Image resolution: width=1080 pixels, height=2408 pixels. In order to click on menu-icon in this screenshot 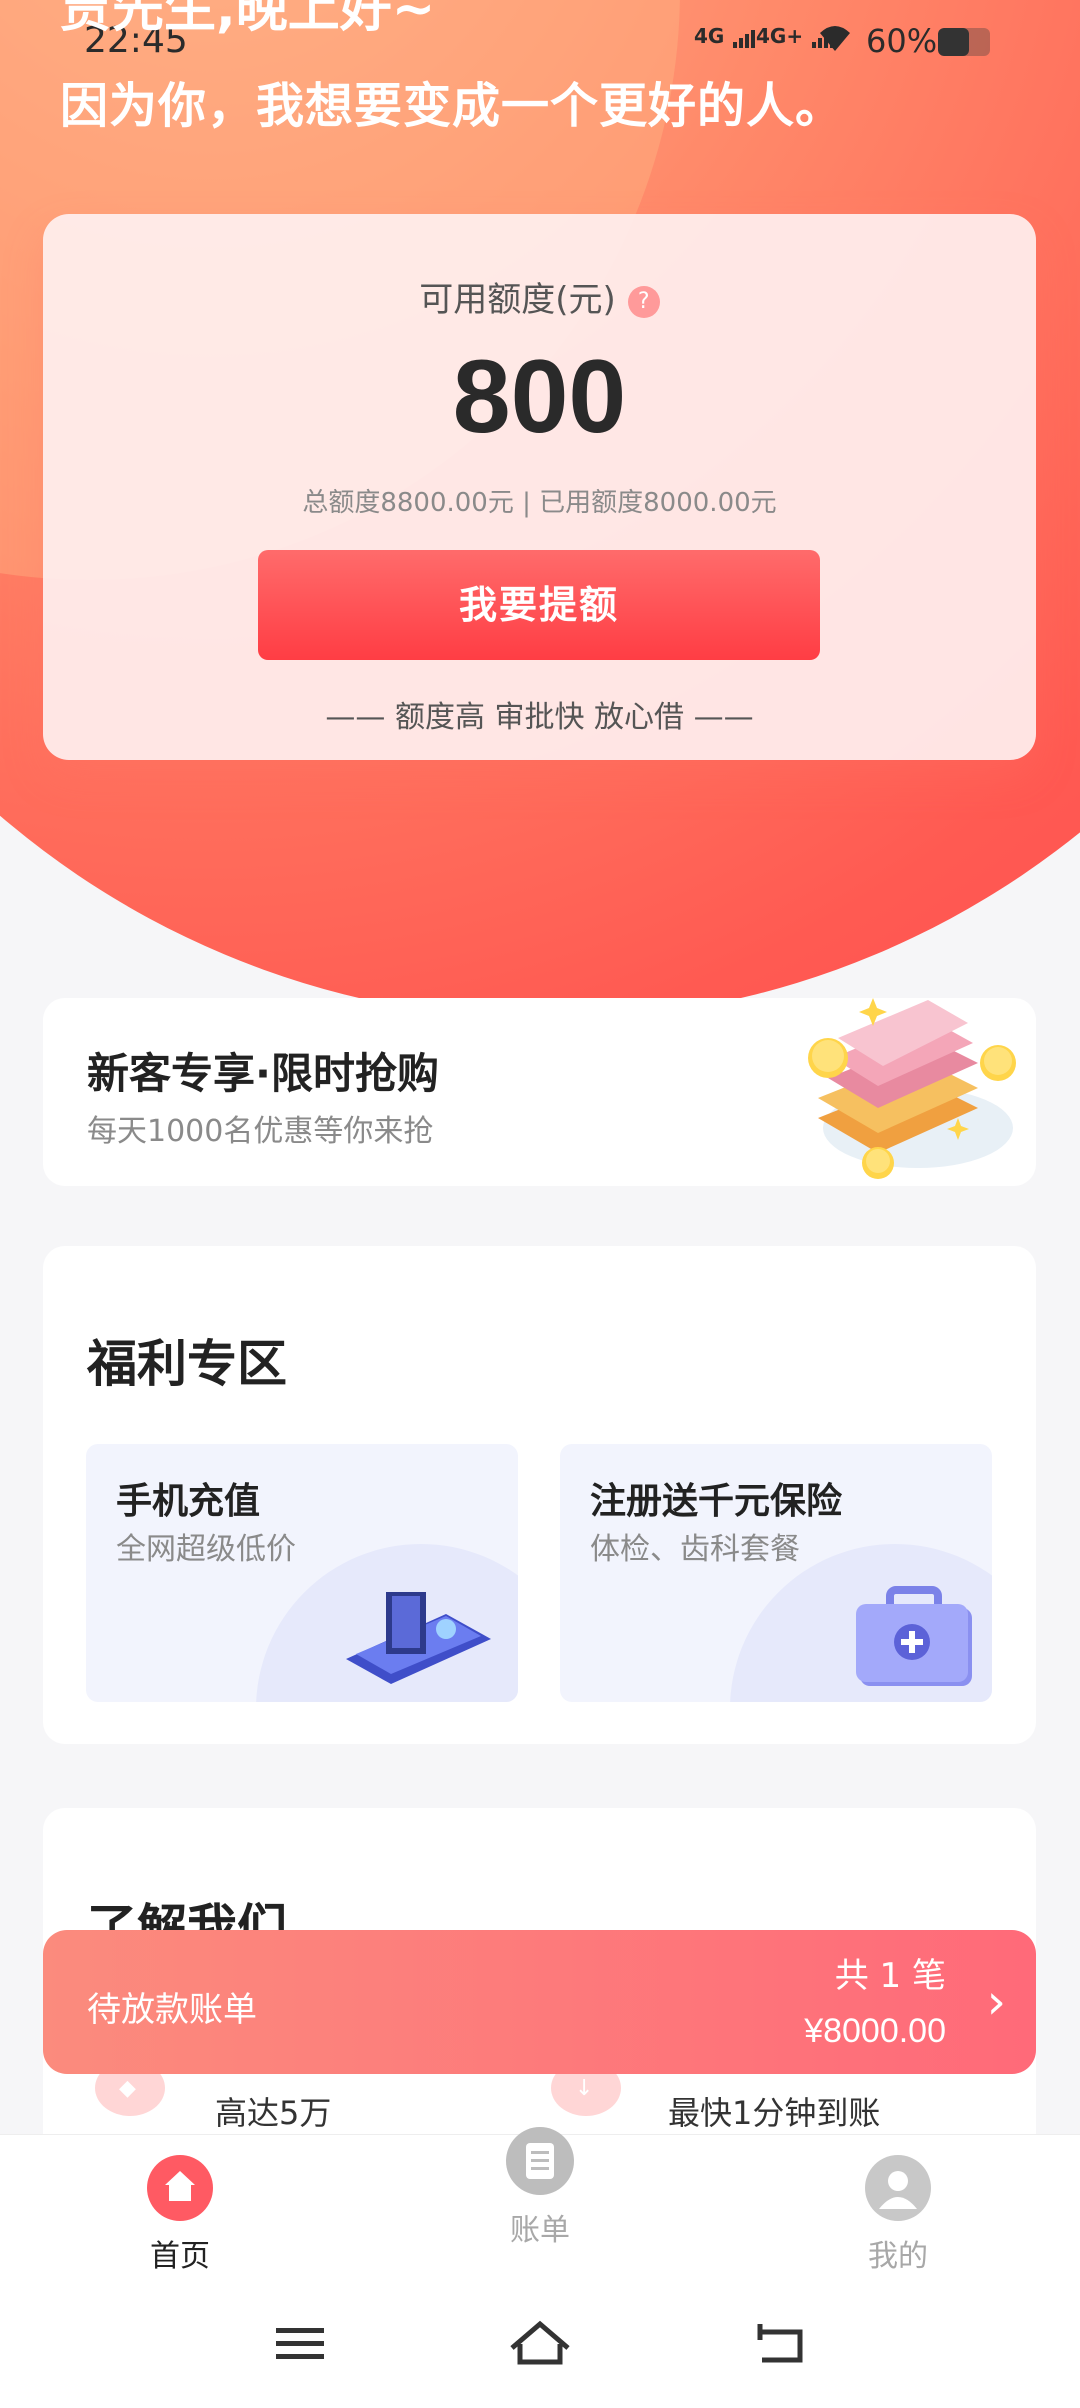, I will do `click(300, 2344)`.